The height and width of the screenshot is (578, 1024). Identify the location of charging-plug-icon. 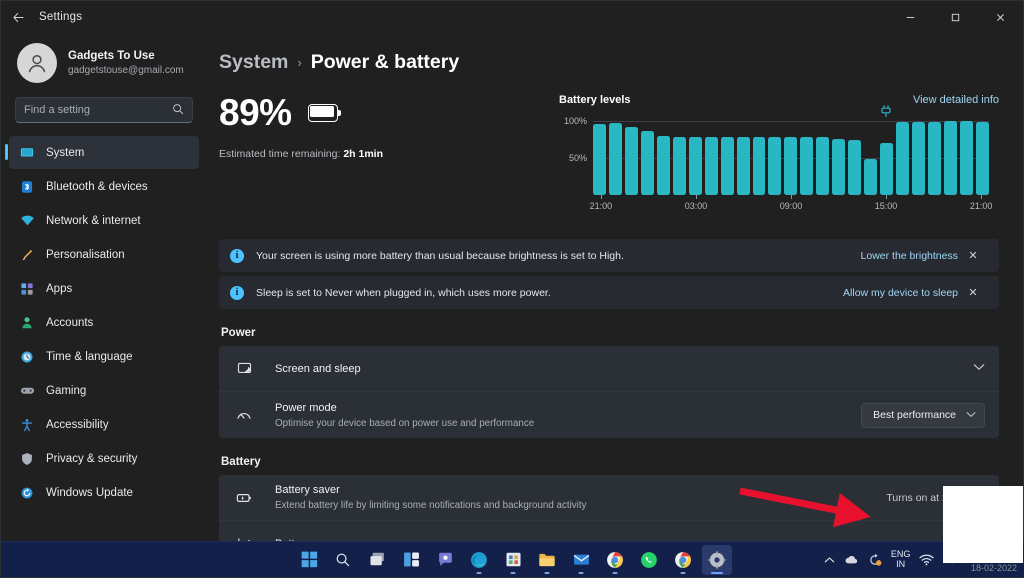
(886, 111).